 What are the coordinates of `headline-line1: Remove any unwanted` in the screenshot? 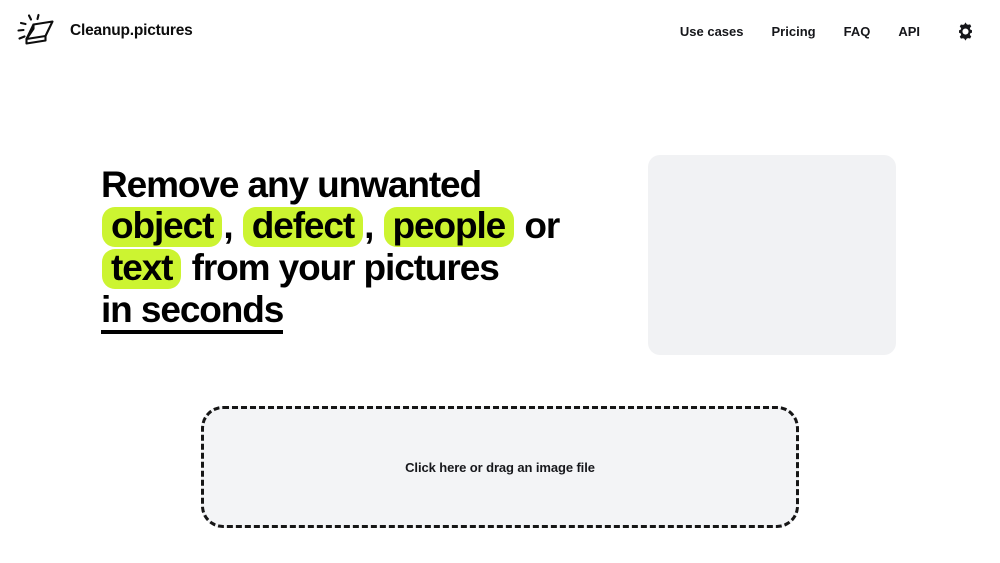 It's located at (291, 184).